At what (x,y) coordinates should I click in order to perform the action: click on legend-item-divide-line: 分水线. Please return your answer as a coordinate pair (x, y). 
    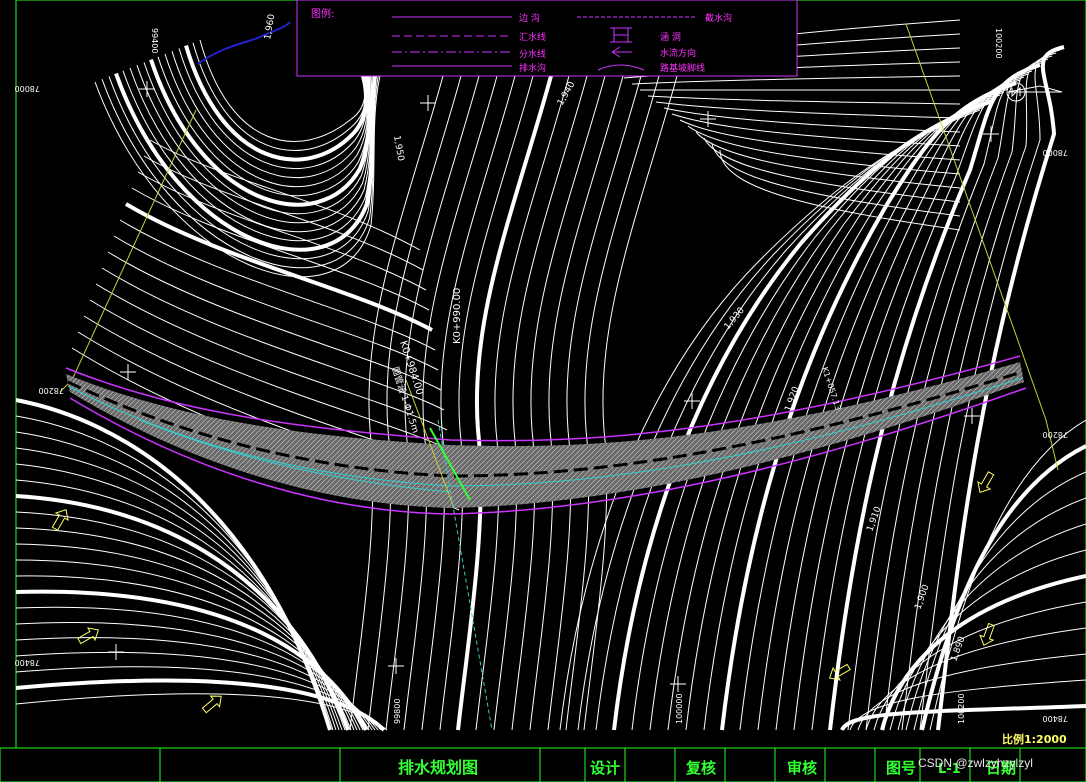
    Looking at the image, I should click on (532, 54).